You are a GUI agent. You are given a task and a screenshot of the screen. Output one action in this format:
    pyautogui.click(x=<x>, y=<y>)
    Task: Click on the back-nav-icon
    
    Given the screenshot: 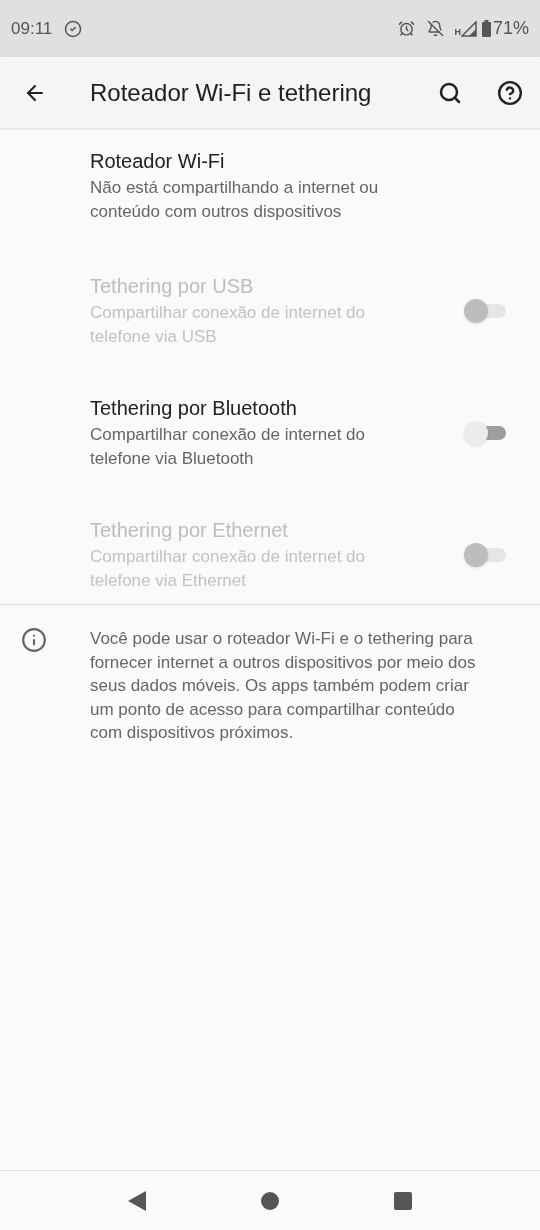 What is the action you would take?
    pyautogui.click(x=136, y=1200)
    